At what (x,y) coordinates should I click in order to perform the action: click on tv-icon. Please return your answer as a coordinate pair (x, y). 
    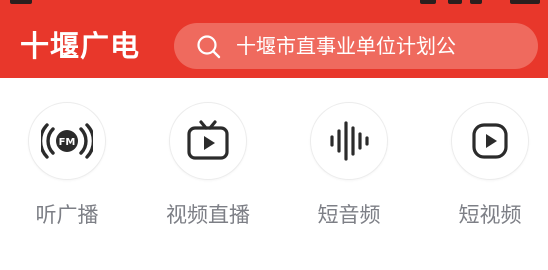
    Looking at the image, I should click on (208, 140).